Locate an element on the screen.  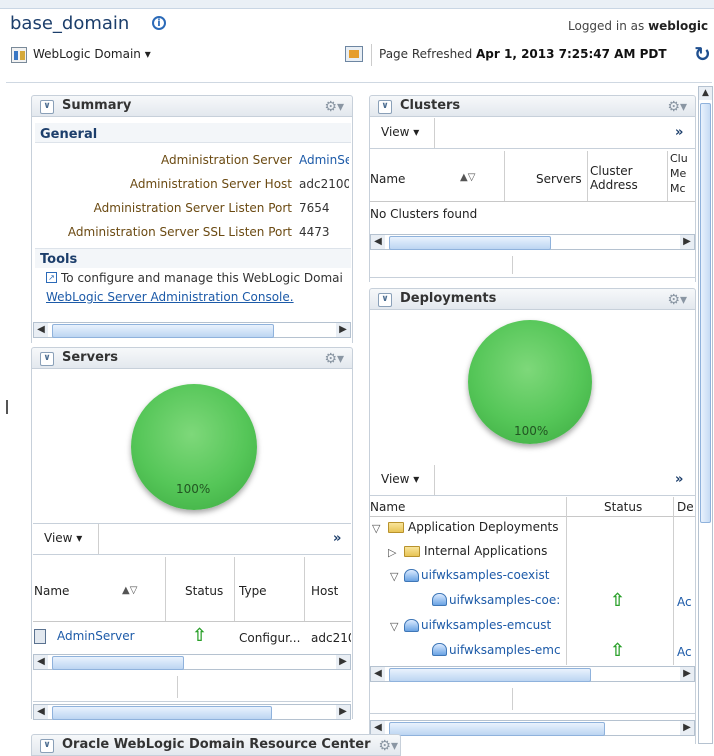
resource-center-title: Oracle WebLogic Domain Resource Center is located at coordinates (216, 744).